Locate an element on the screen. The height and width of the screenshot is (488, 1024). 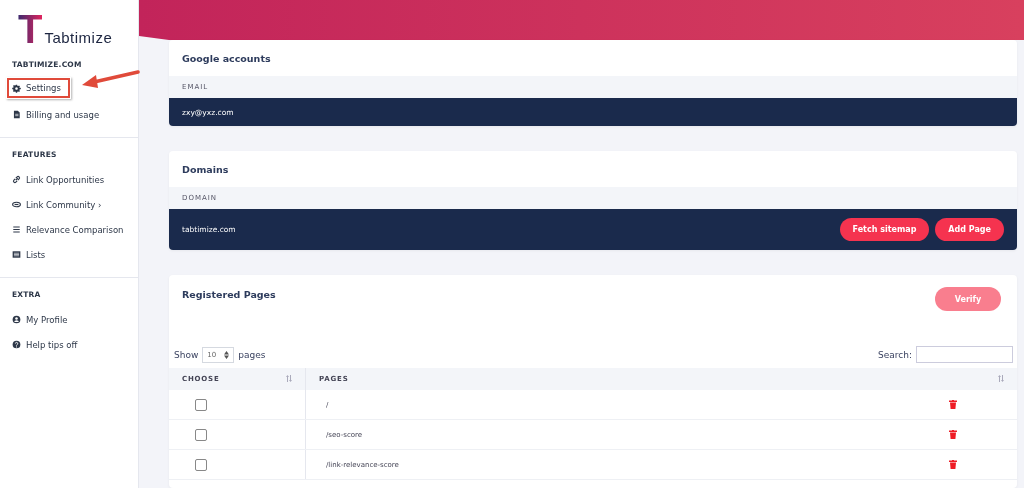
search-field is located at coordinates (964, 354).